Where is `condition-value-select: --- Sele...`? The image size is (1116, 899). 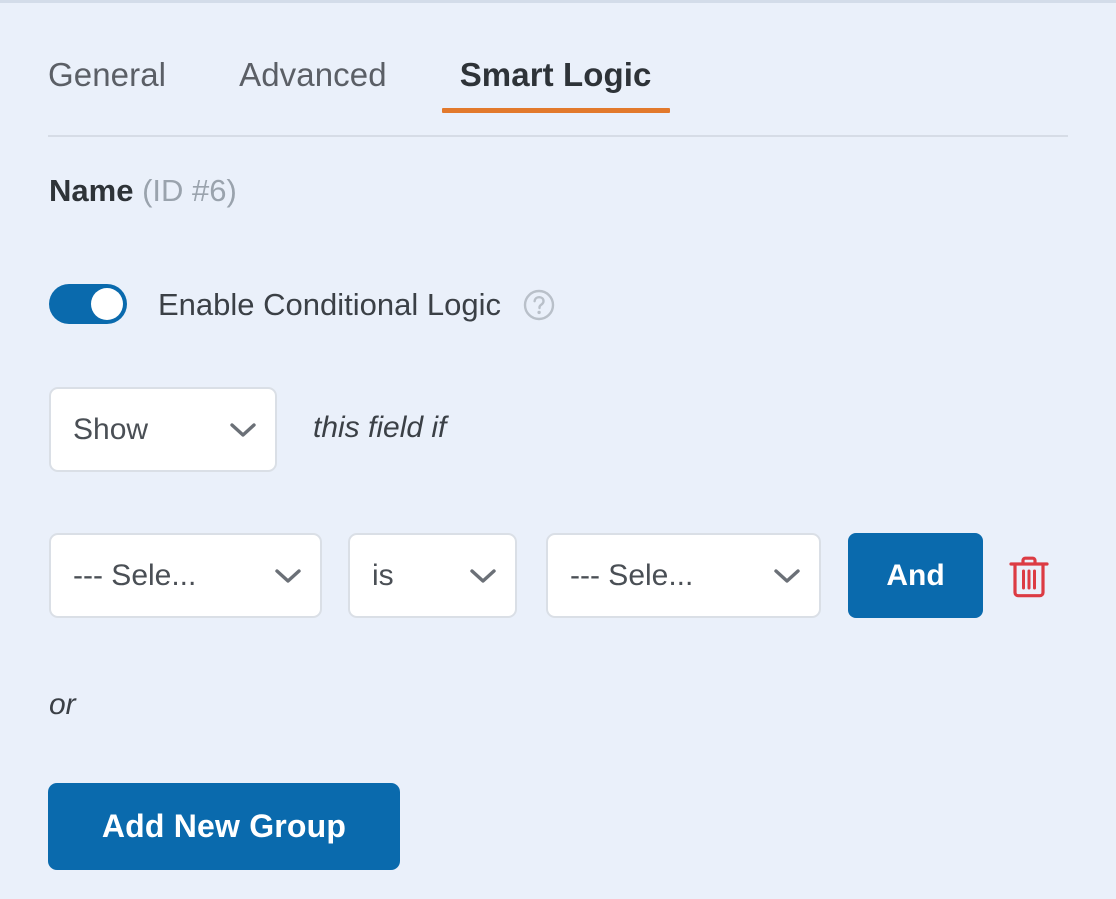 condition-value-select: --- Sele... is located at coordinates (683, 575).